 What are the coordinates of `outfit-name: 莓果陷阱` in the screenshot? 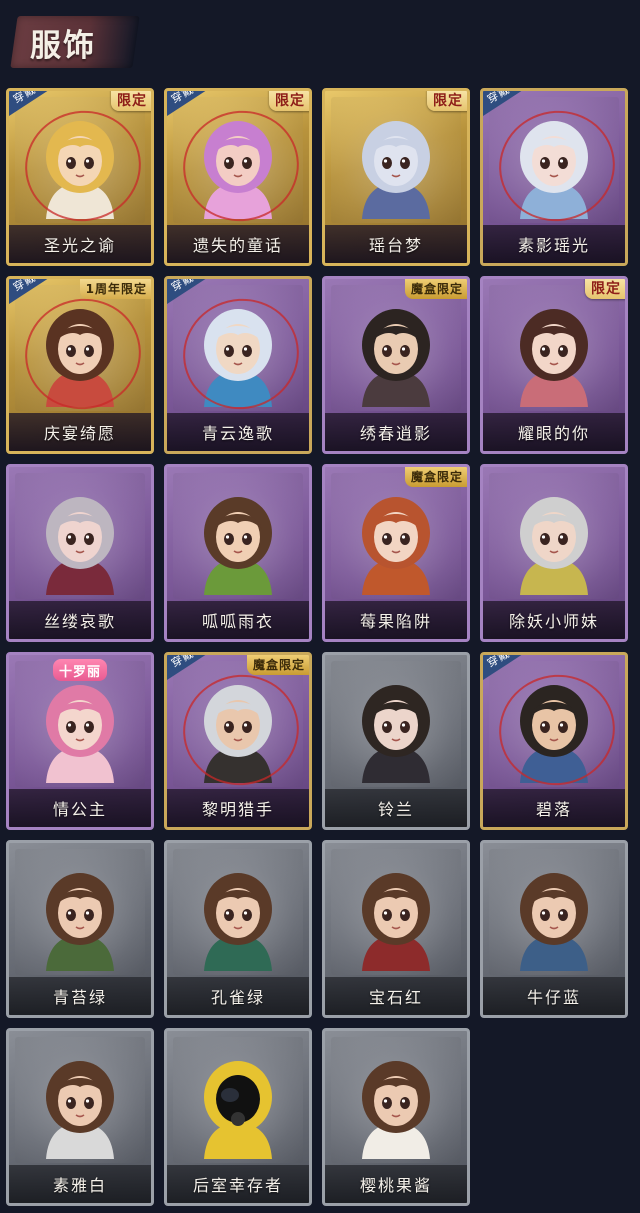 It's located at (395, 621).